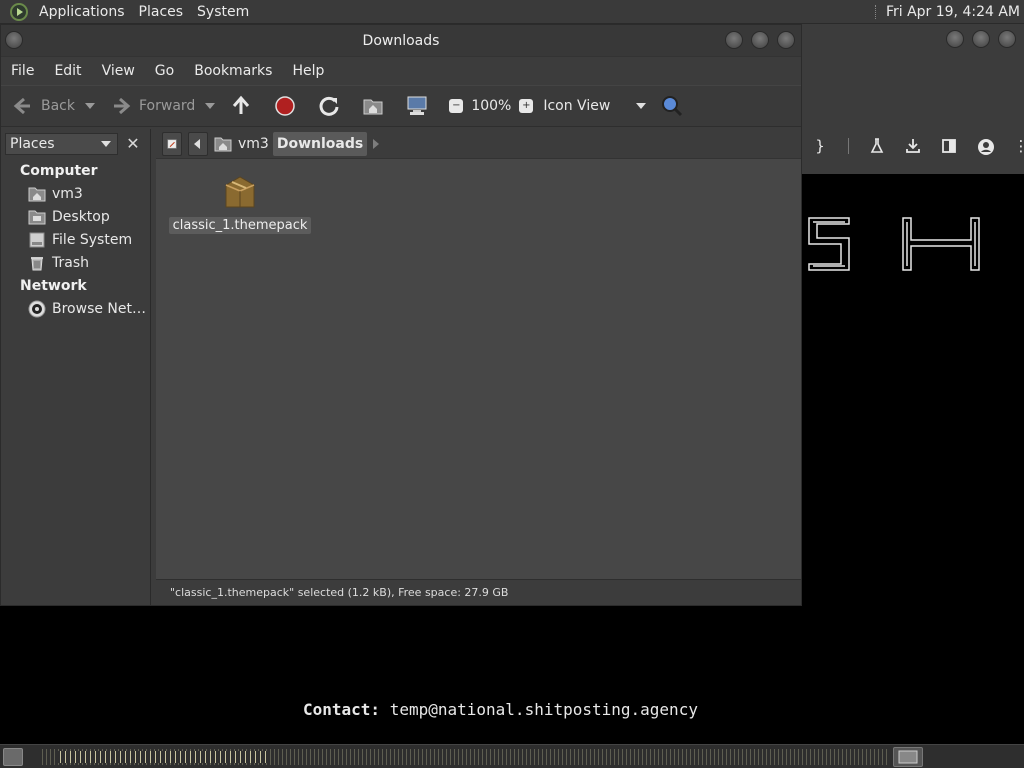  What do you see at coordinates (456, 106) in the screenshot?
I see `zoom-out-icon: −` at bounding box center [456, 106].